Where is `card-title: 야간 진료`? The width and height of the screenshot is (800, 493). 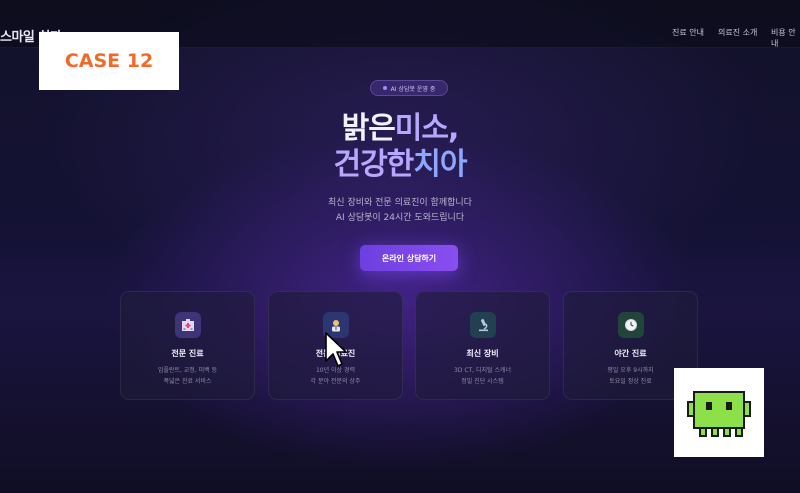 card-title: 야간 진료 is located at coordinates (630, 353).